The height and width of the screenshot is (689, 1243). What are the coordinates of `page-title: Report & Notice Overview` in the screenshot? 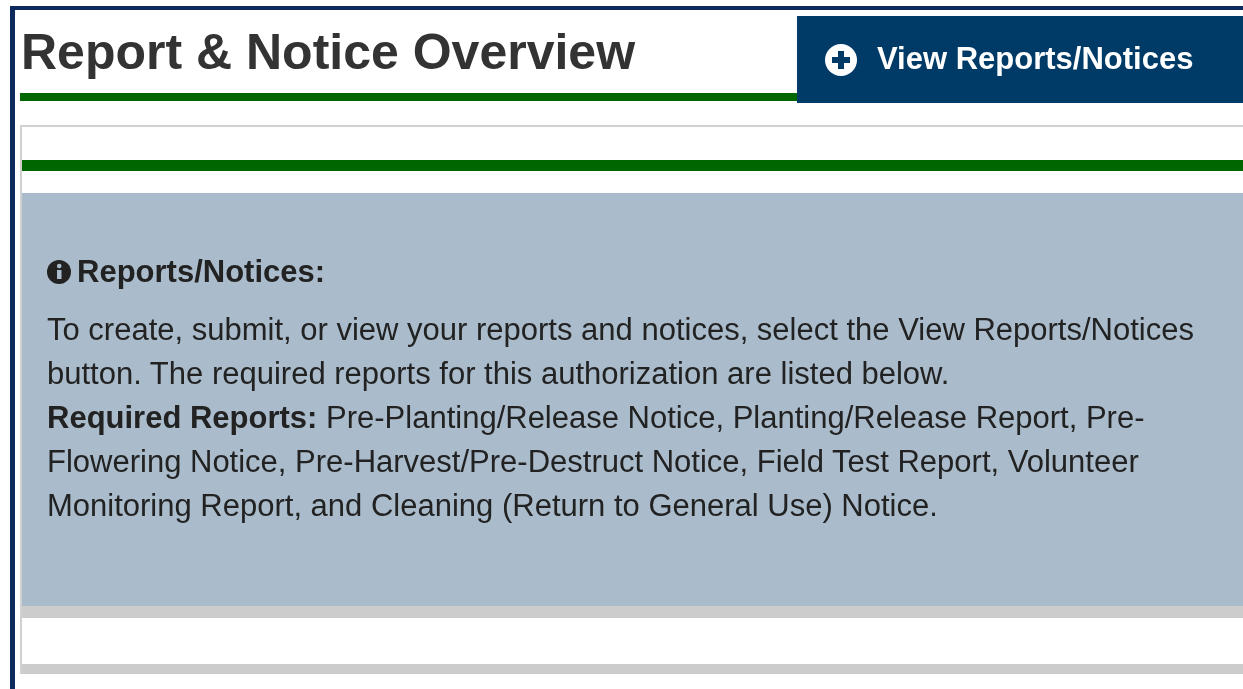 It's located at (329, 52).